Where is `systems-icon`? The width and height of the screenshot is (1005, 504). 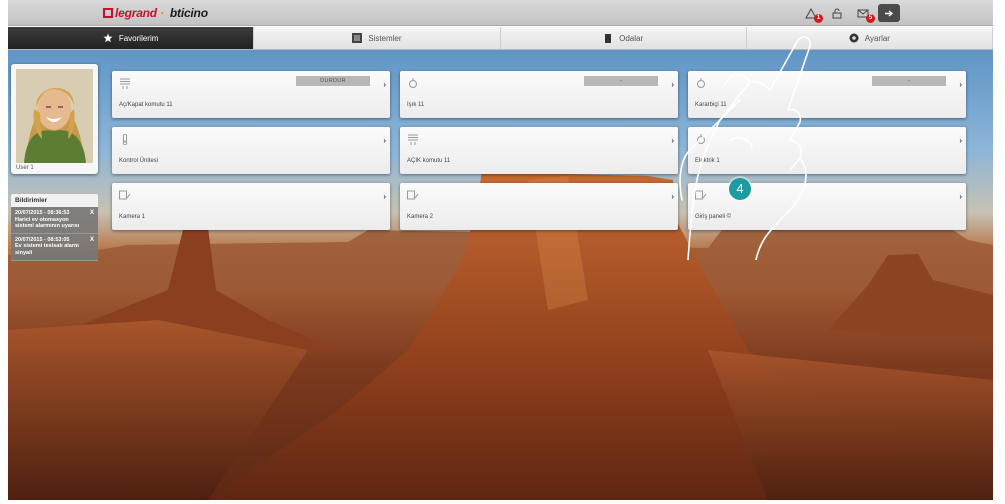
systems-icon is located at coordinates (357, 38).